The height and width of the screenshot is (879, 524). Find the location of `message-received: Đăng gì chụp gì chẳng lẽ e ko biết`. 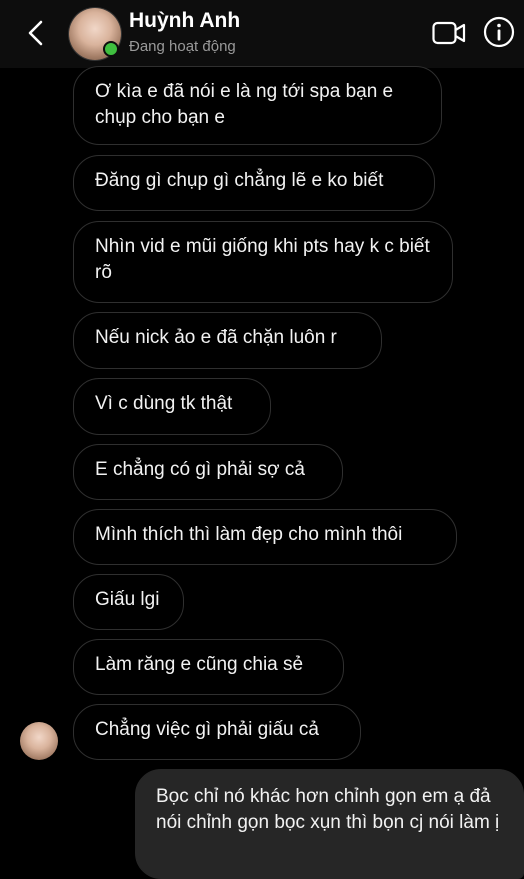

message-received: Đăng gì chụp gì chẳng lẽ e ko biết is located at coordinates (254, 183).